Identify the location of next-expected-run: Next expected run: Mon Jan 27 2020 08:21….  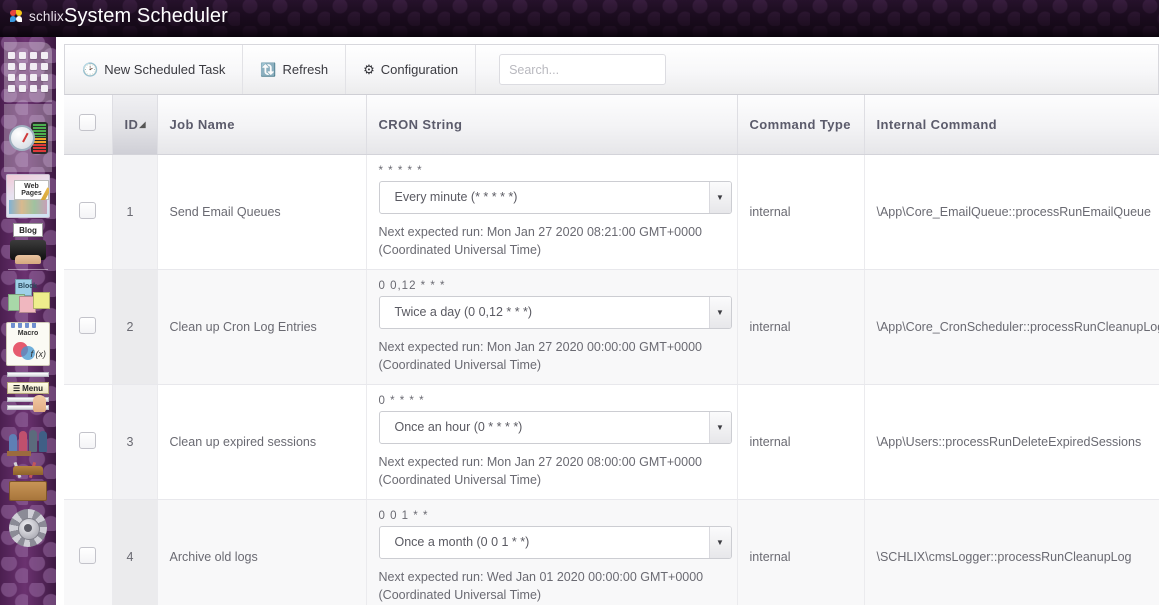
(540, 240).